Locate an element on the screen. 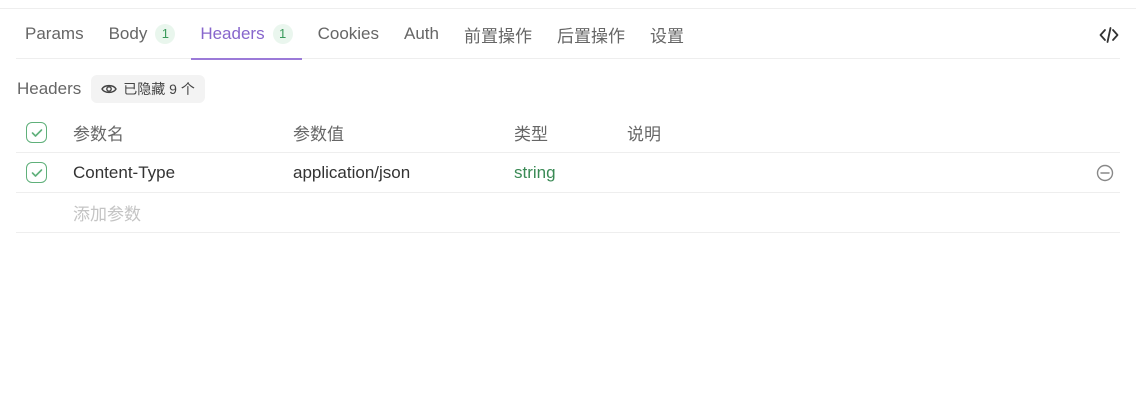  tab-pre-operations: 前置操作 is located at coordinates (498, 34).